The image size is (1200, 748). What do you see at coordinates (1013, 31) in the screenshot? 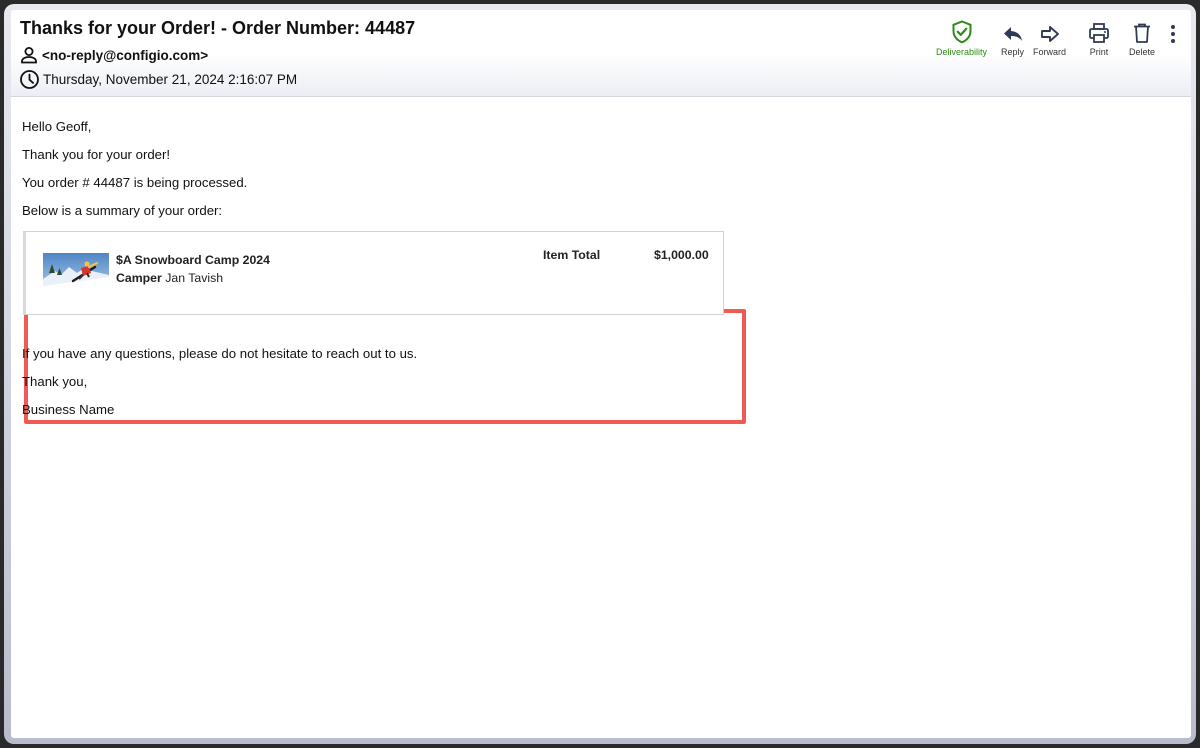
I see `reply-arrow-icon` at bounding box center [1013, 31].